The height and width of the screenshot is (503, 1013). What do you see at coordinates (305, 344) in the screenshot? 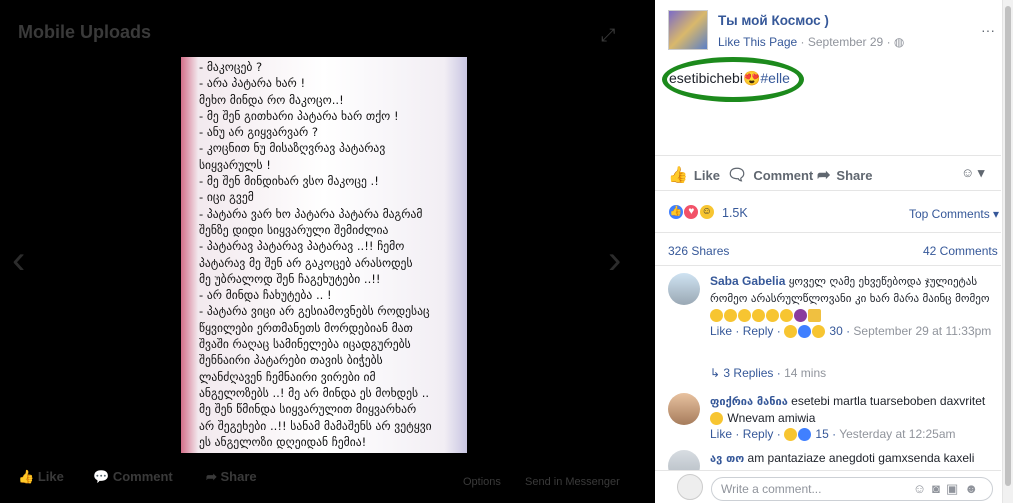
I see `photo-text-line: შვაში რაღაც სამინელება იცადგურებს` at bounding box center [305, 344].